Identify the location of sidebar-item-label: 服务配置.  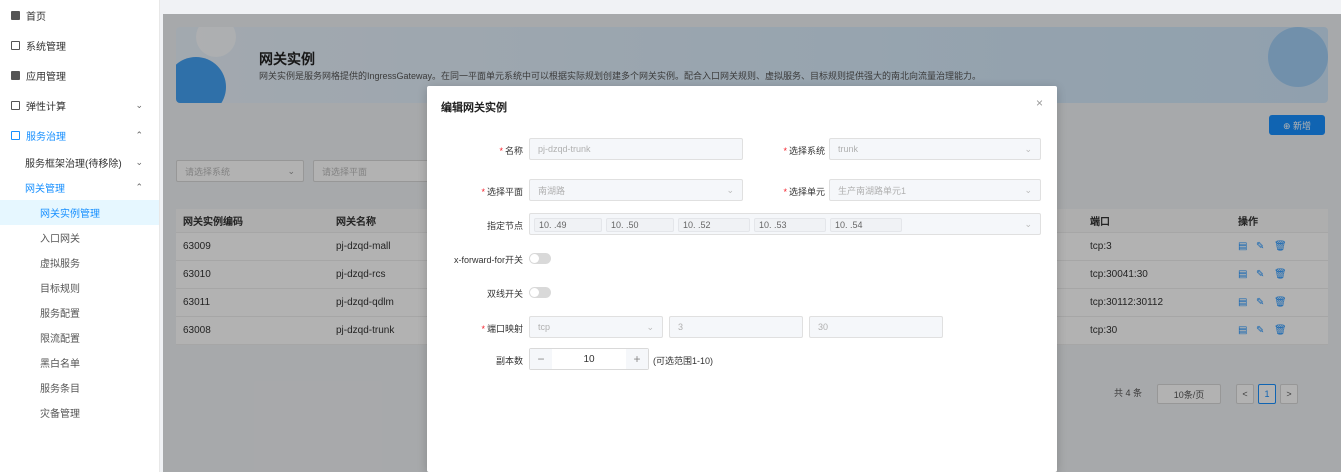
(60, 314).